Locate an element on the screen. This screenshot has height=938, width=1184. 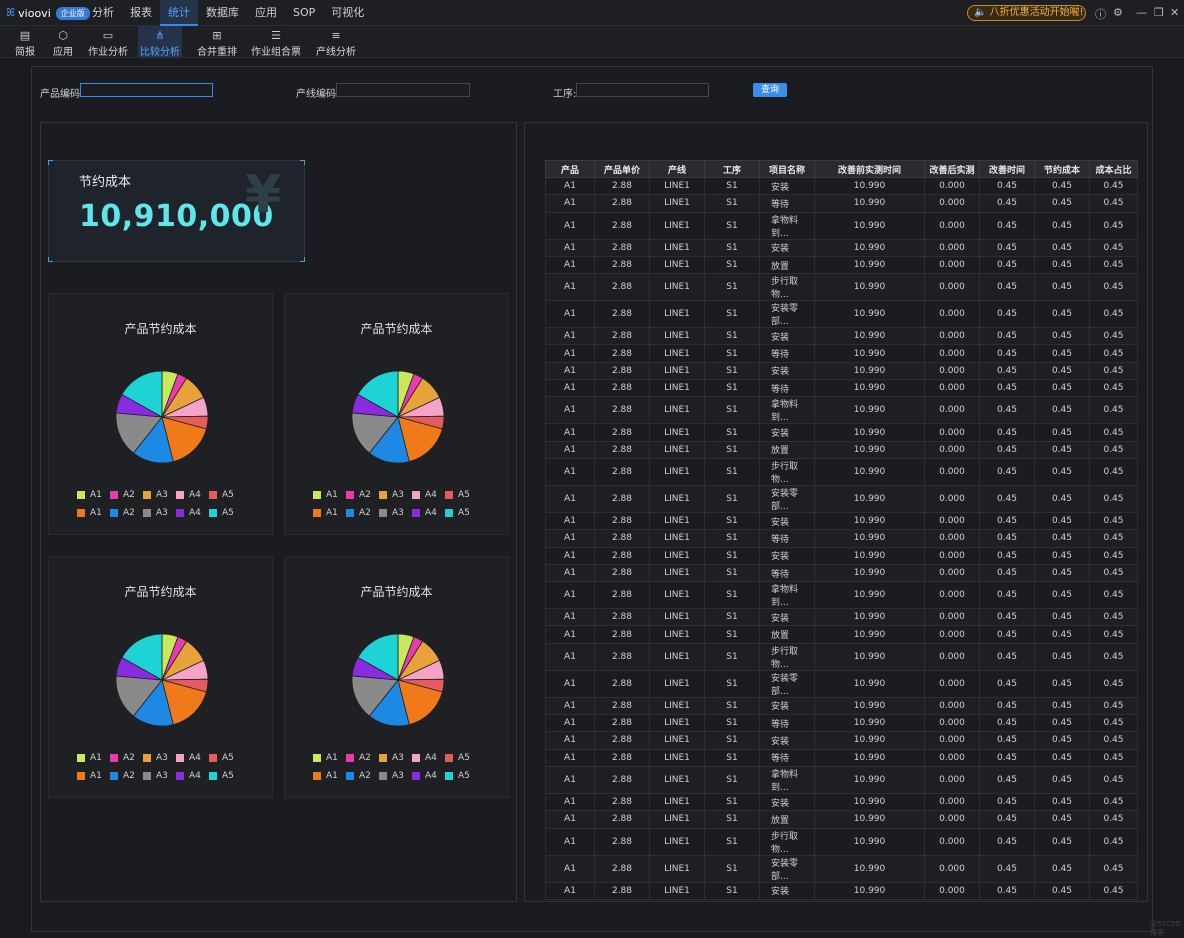
column-header: 产线 is located at coordinates (677, 169).